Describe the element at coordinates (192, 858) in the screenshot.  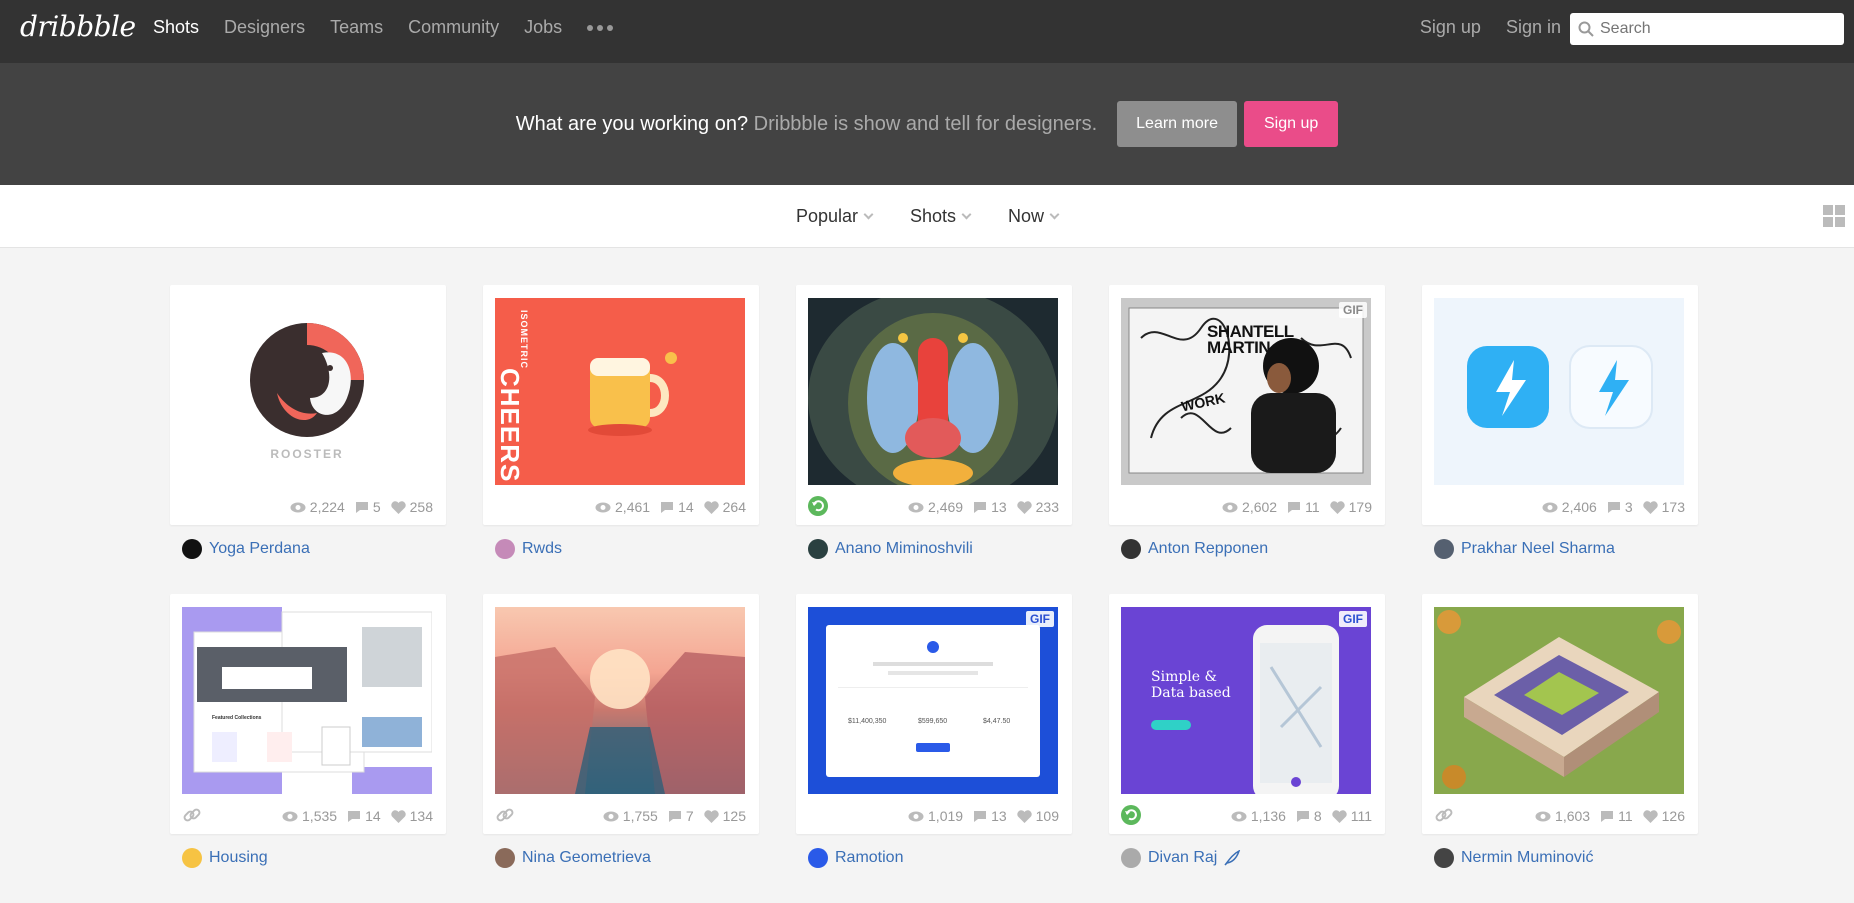
I see `avatar` at that location.